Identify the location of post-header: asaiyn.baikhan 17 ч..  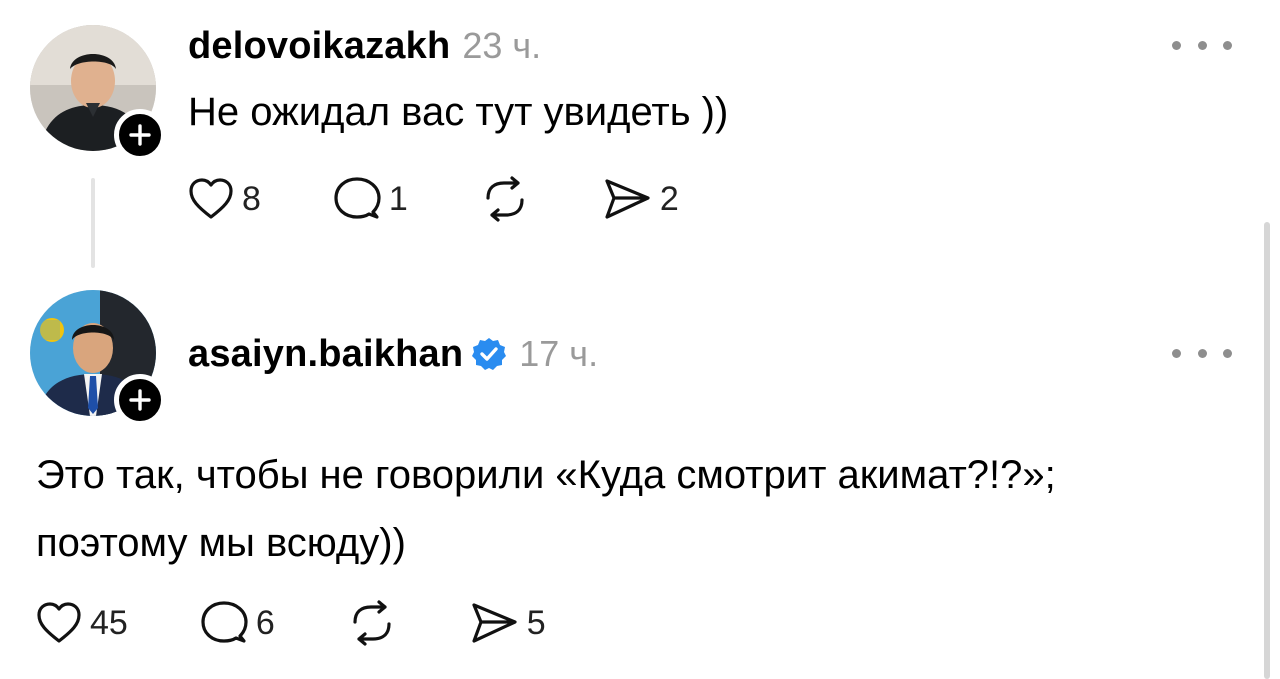
(393, 354).